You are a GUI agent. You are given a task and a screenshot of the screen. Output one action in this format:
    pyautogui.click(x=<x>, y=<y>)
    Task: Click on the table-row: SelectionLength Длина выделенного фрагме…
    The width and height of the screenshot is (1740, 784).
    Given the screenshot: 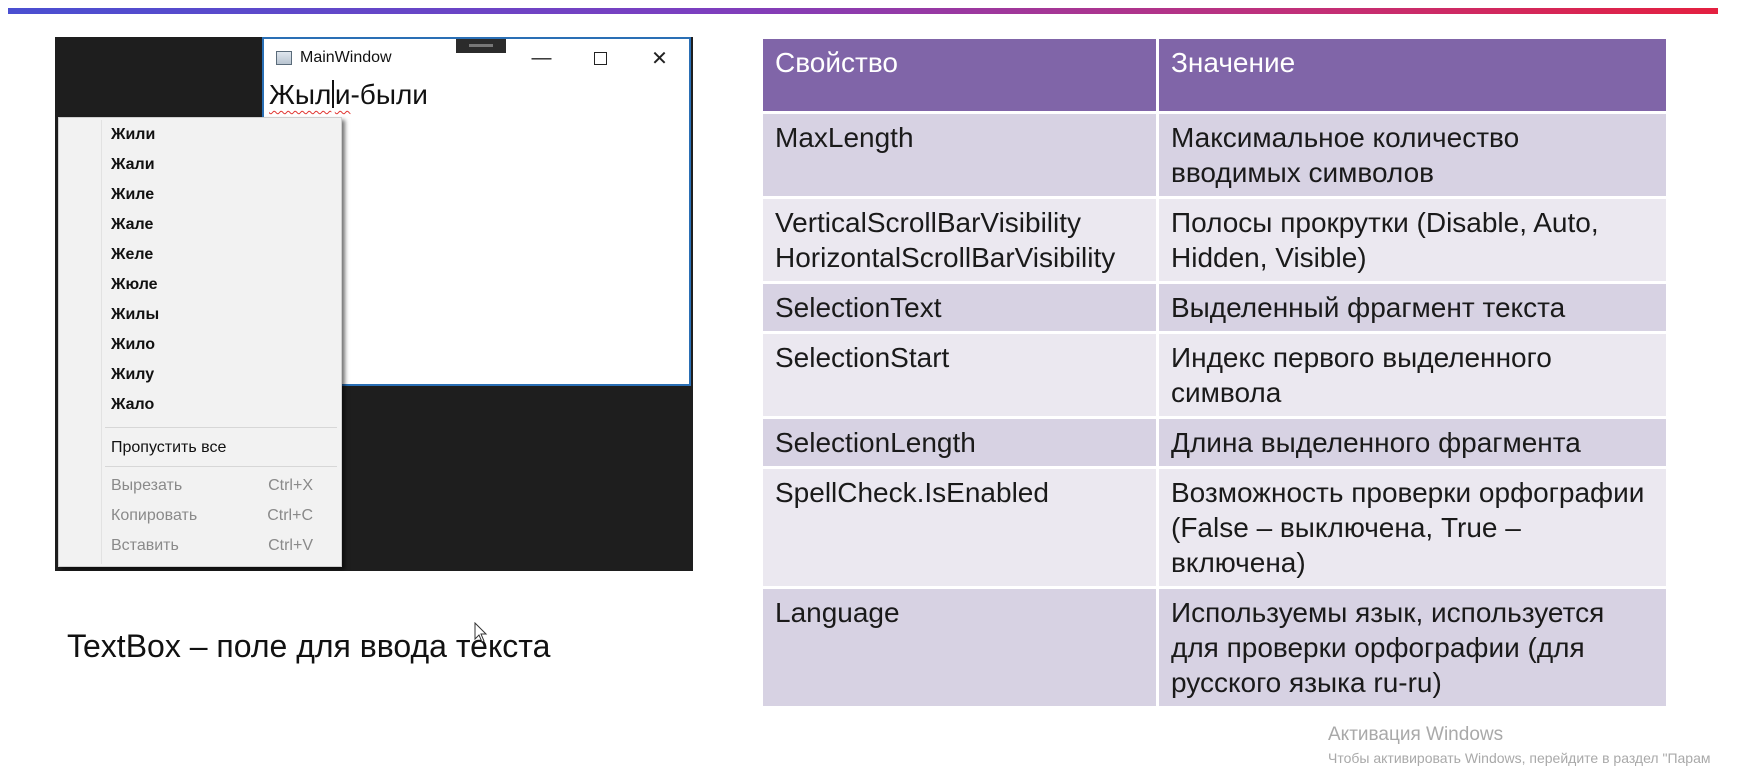 What is the action you would take?
    pyautogui.click(x=1214, y=442)
    